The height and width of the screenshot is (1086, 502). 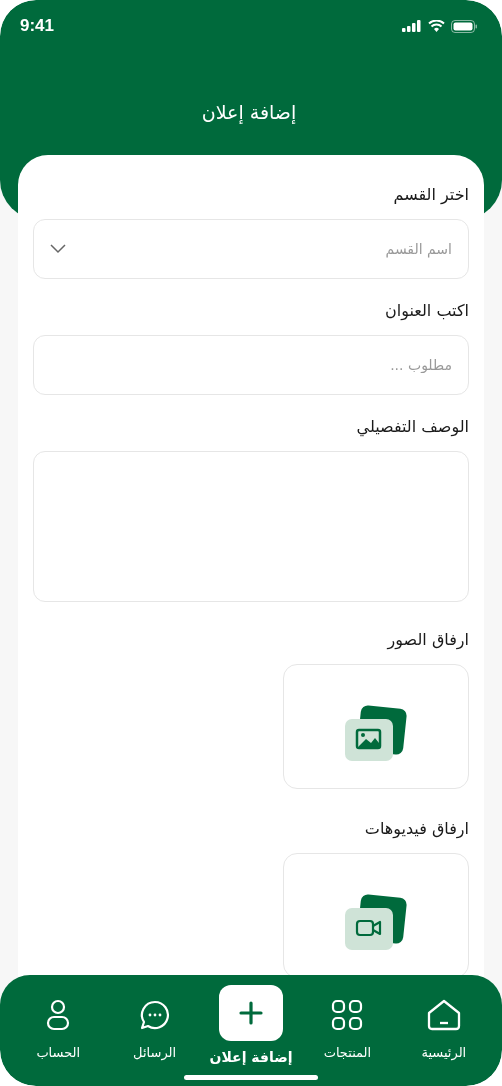 What do you see at coordinates (347, 1015) in the screenshot?
I see `grid-icon` at bounding box center [347, 1015].